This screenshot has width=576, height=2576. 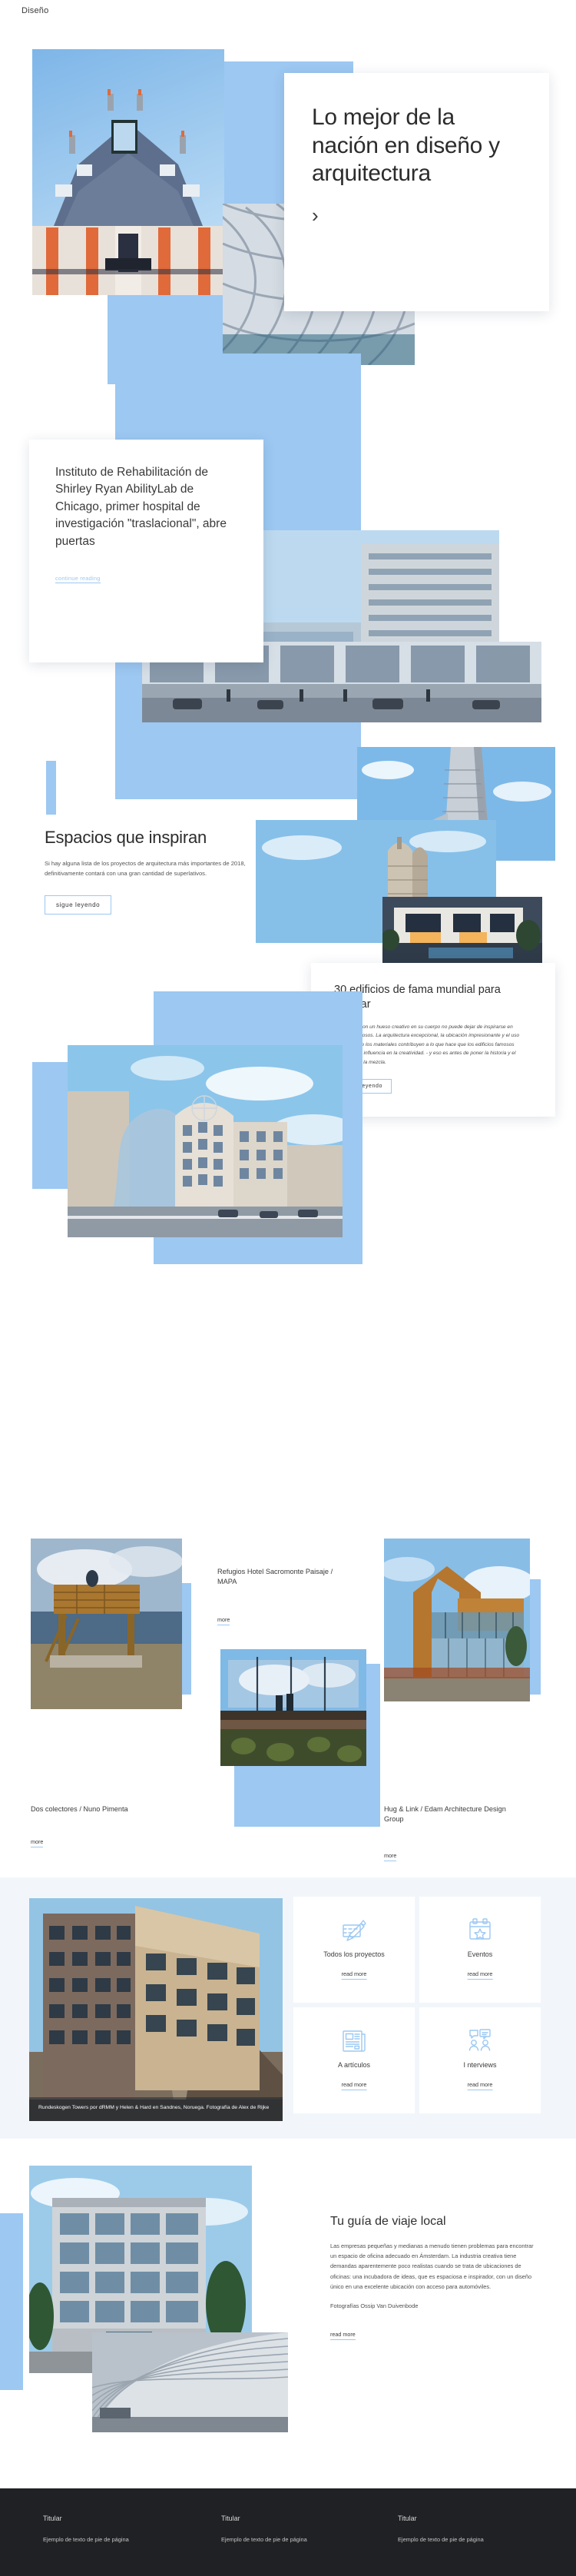 What do you see at coordinates (480, 2085) in the screenshot?
I see `feature-read-more-interviews: read more` at bounding box center [480, 2085].